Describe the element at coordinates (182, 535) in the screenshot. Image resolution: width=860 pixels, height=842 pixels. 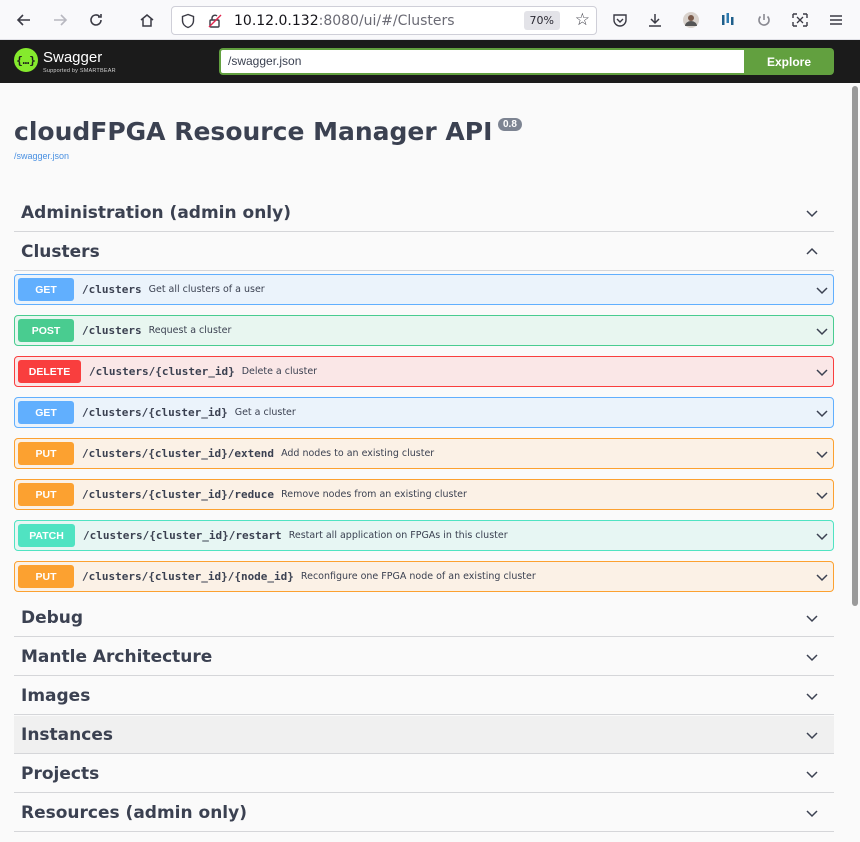
I see `operation-path: /clusters/{cluster_id}/restart` at that location.